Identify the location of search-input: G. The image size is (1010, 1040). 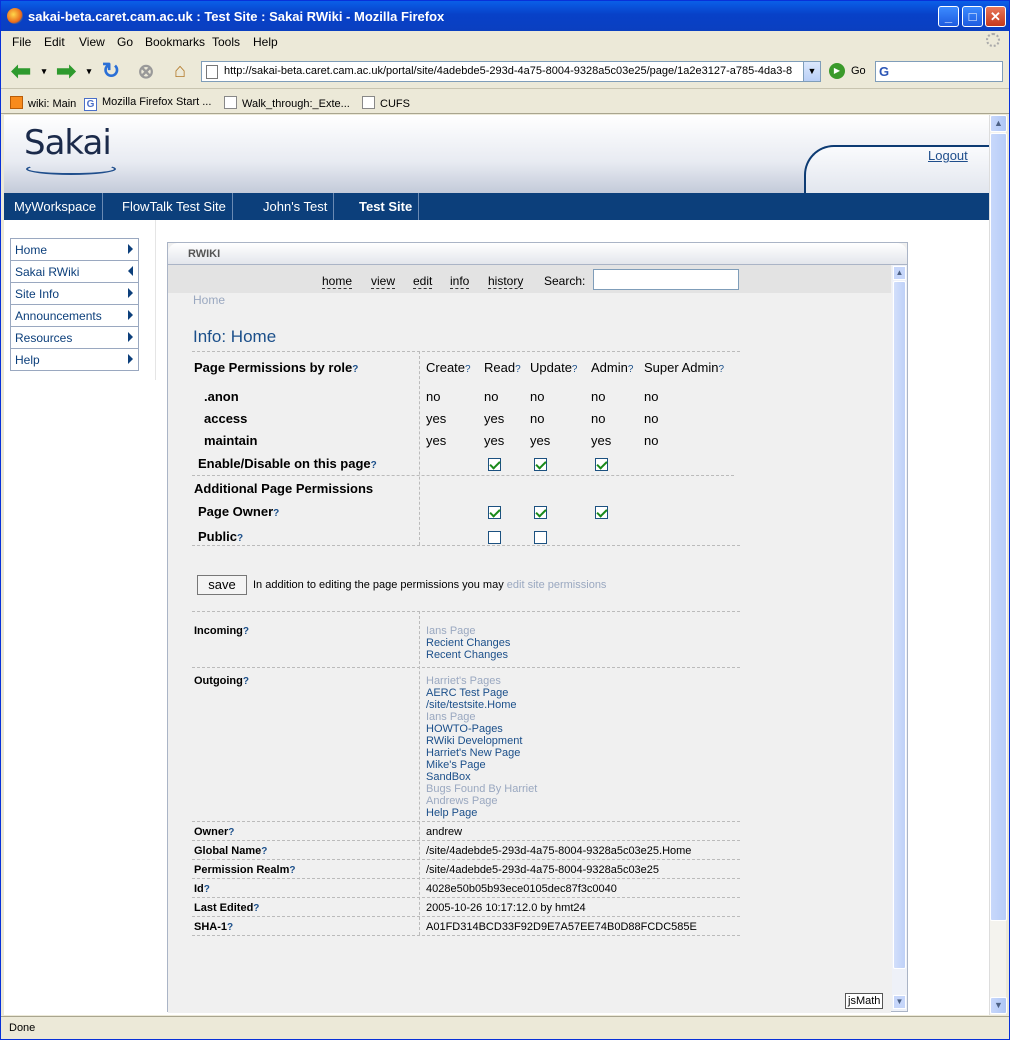
(939, 71).